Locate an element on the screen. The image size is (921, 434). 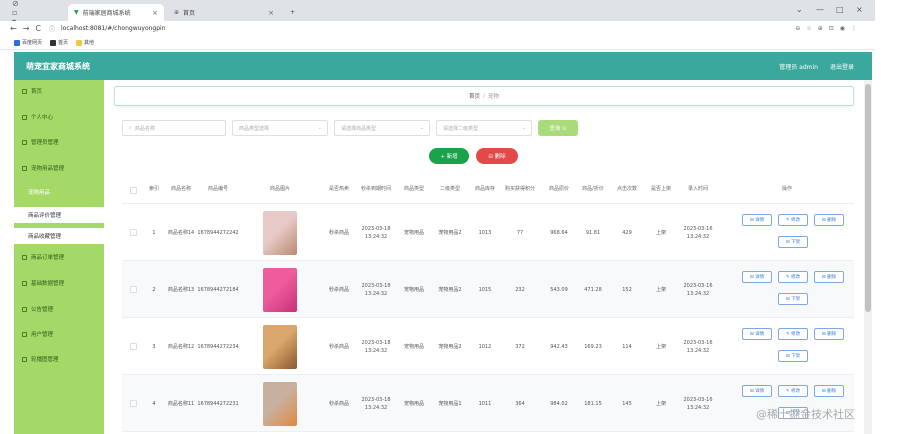
sidebar-item-basedata: 基础数据管理 is located at coordinates (59, 283).